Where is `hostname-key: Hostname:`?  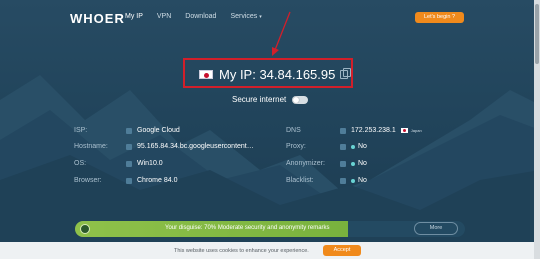 hostname-key: Hostname: is located at coordinates (91, 146).